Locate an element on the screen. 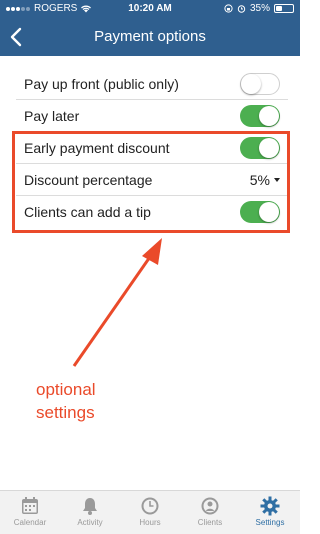 This screenshot has width=320, height=534. tab-label: Clients is located at coordinates (210, 522).